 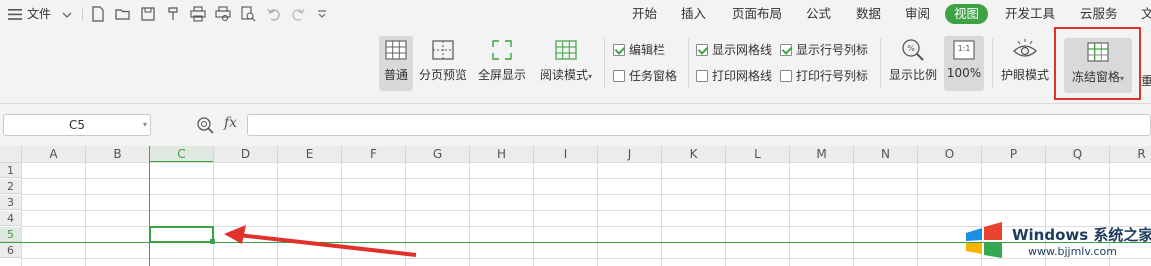 What do you see at coordinates (653, 76) in the screenshot?
I see `task-pane-label: 任务窗格` at bounding box center [653, 76].